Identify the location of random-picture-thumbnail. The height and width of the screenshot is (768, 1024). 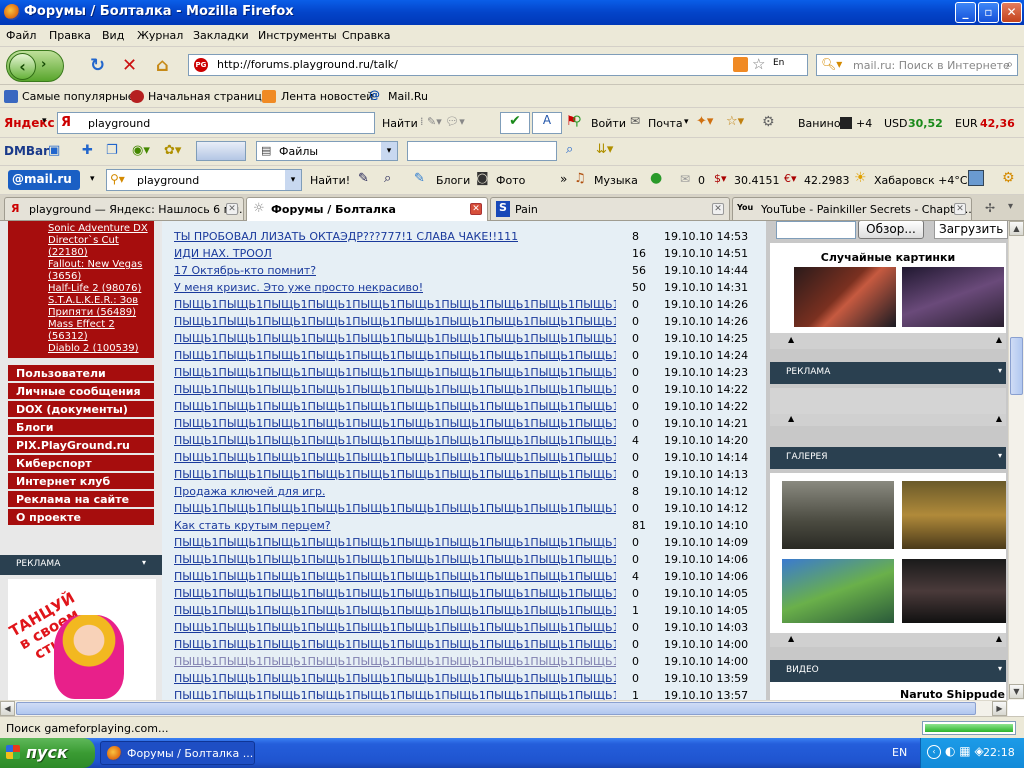
(953, 297).